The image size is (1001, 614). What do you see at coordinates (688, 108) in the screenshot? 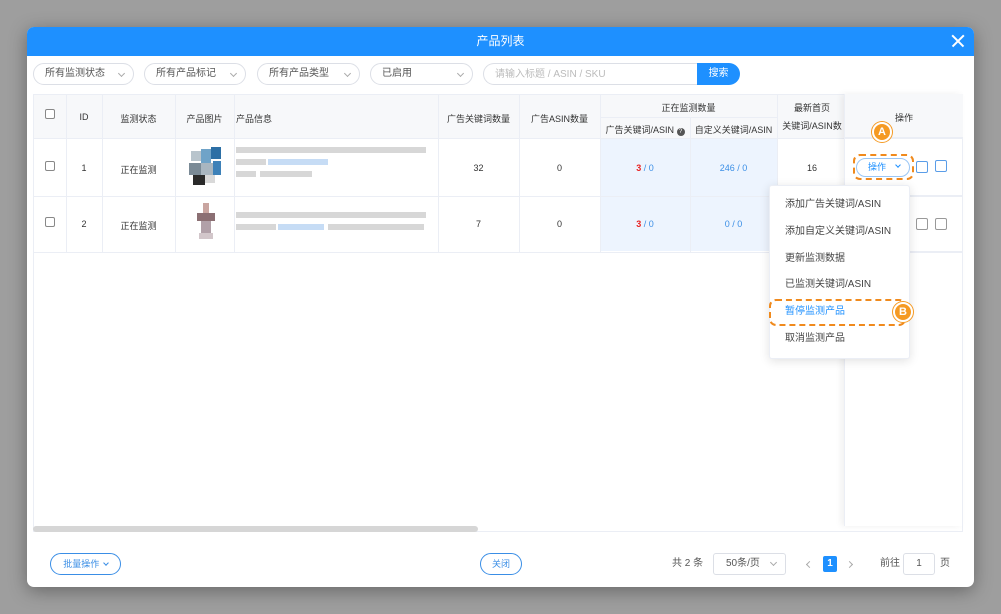
I see `header-monitoring: 正在监测数量` at bounding box center [688, 108].